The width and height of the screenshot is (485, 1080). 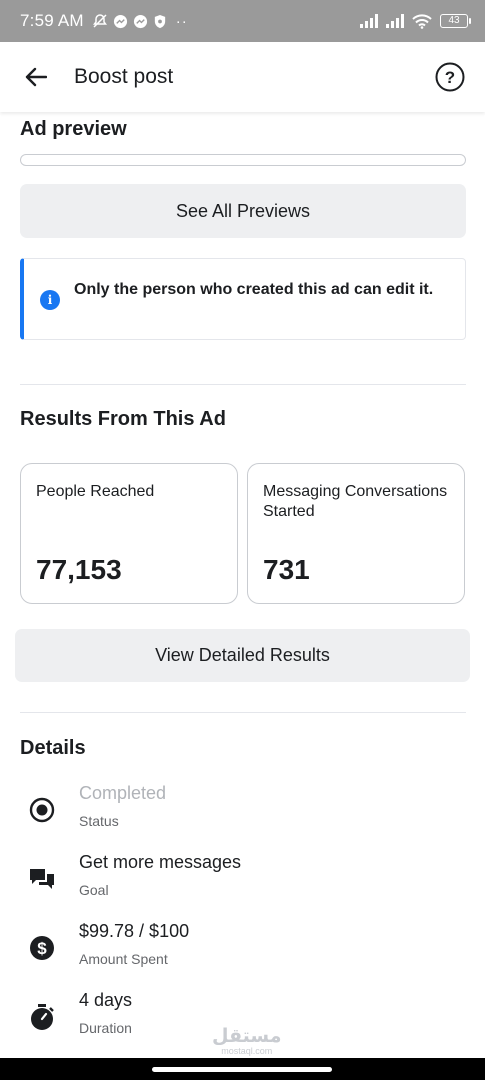 I want to click on stopwatch-icon, so click(x=42, y=1017).